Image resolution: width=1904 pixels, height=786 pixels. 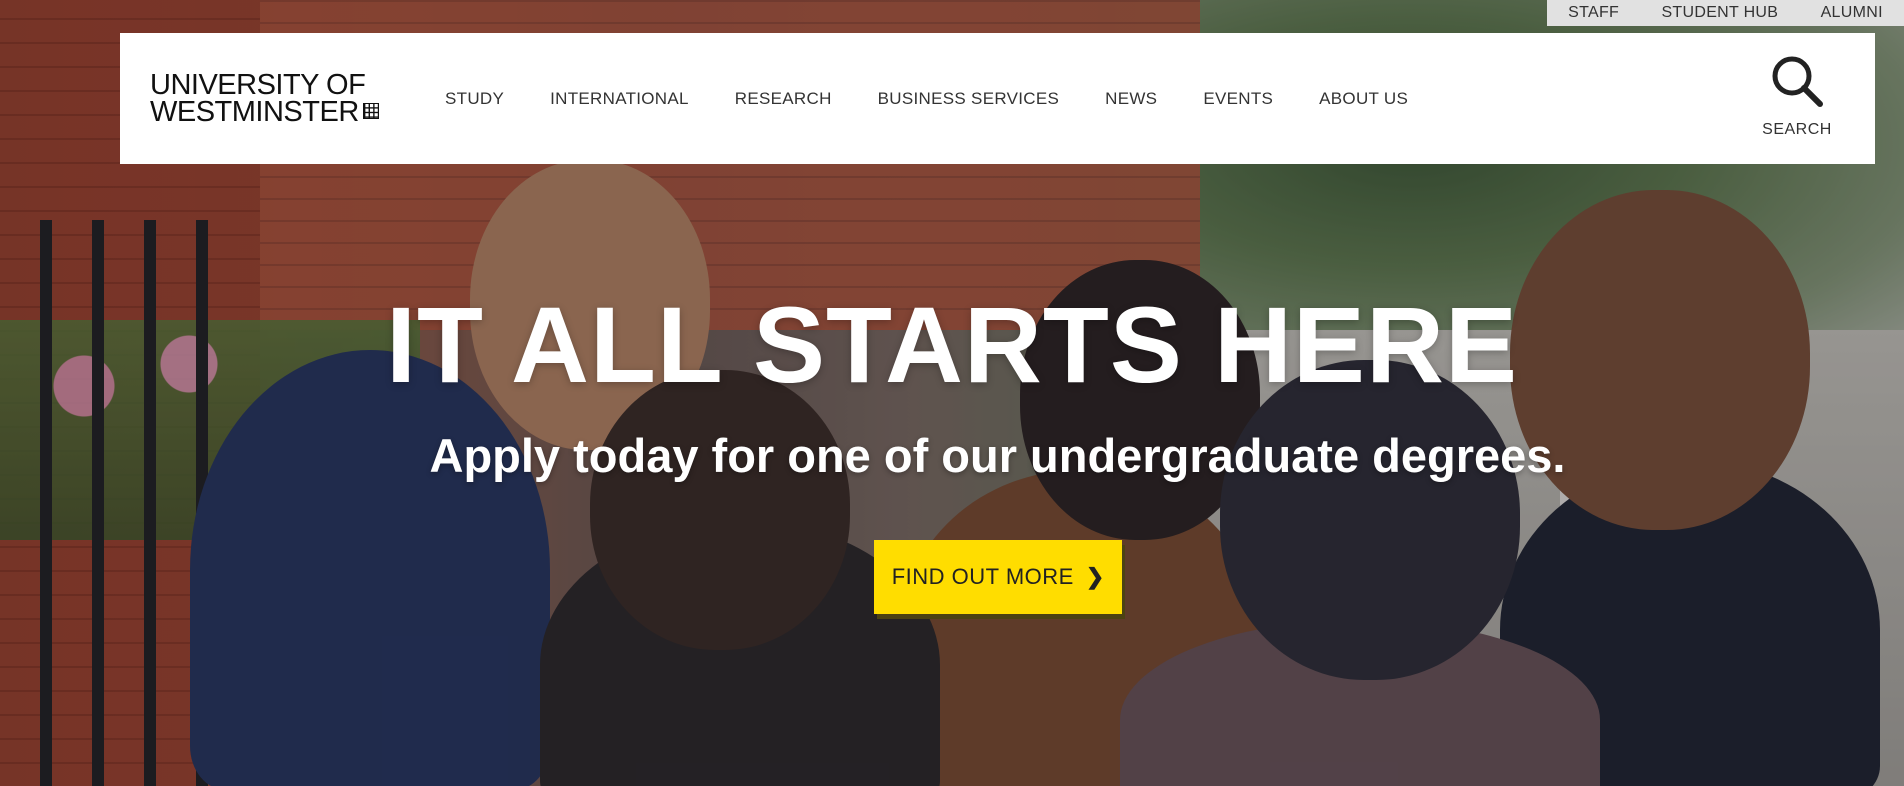 What do you see at coordinates (474, 99) in the screenshot?
I see `nav-item-study: STUDY` at bounding box center [474, 99].